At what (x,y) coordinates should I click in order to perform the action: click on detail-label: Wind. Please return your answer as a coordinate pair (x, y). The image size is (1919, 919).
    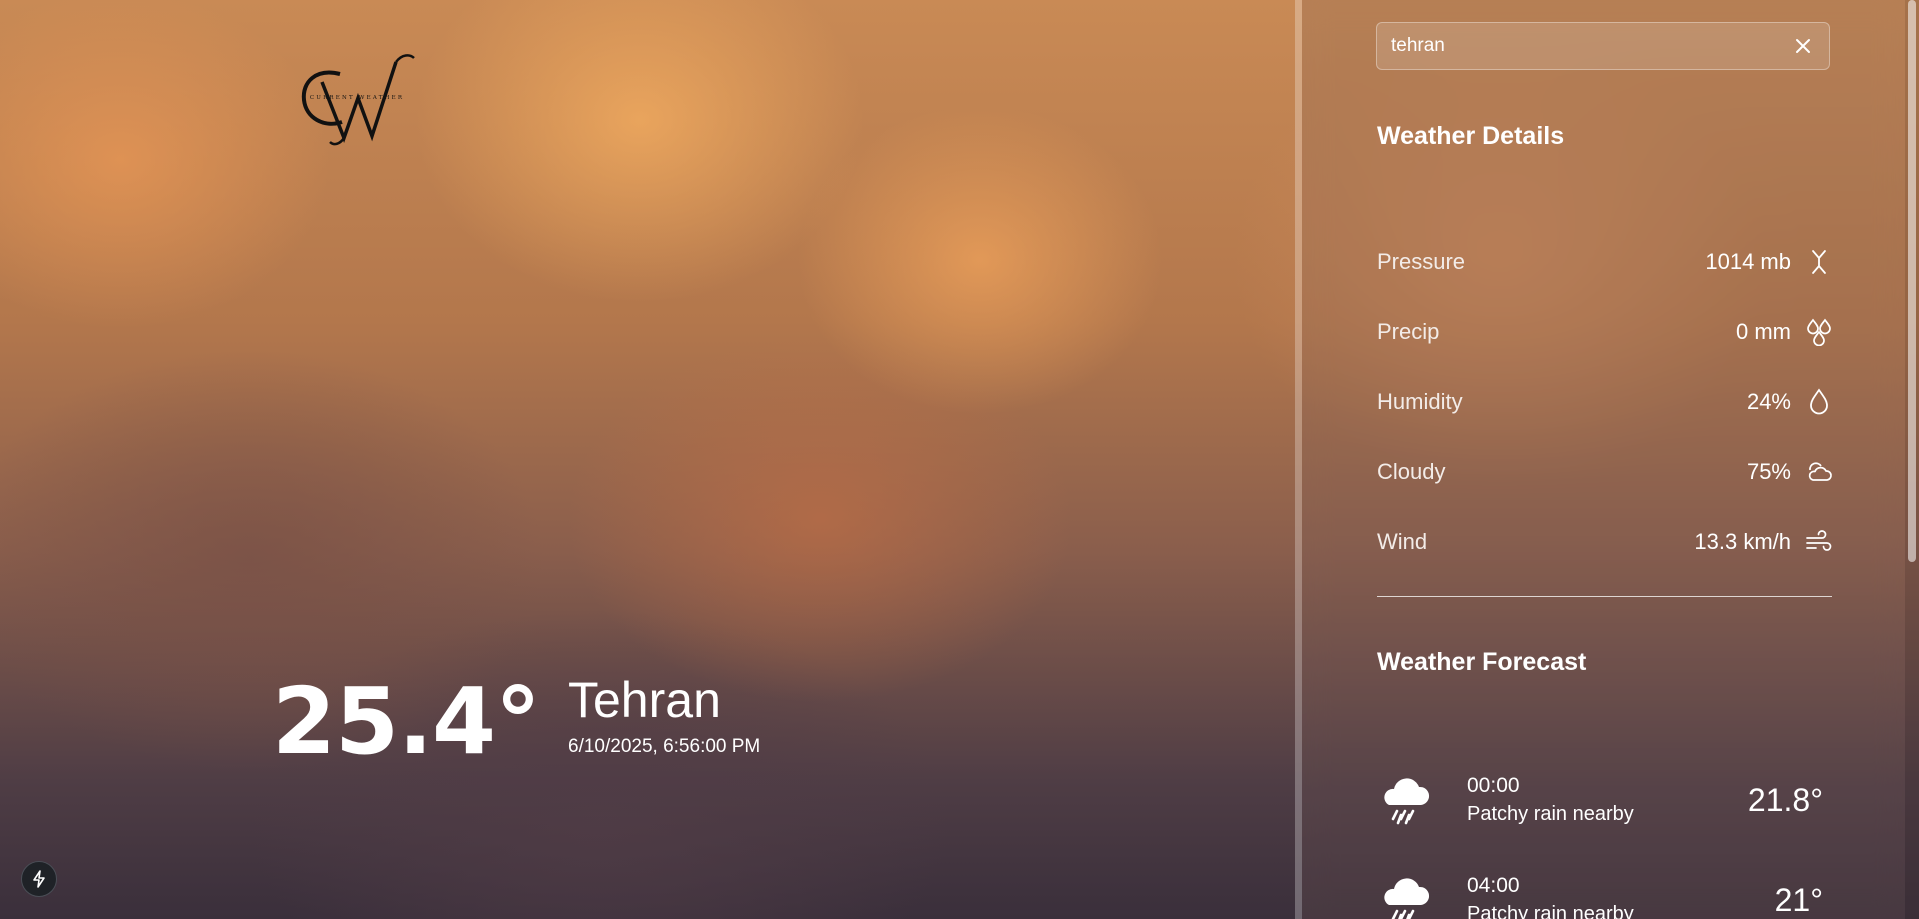
    Looking at the image, I should click on (1402, 541).